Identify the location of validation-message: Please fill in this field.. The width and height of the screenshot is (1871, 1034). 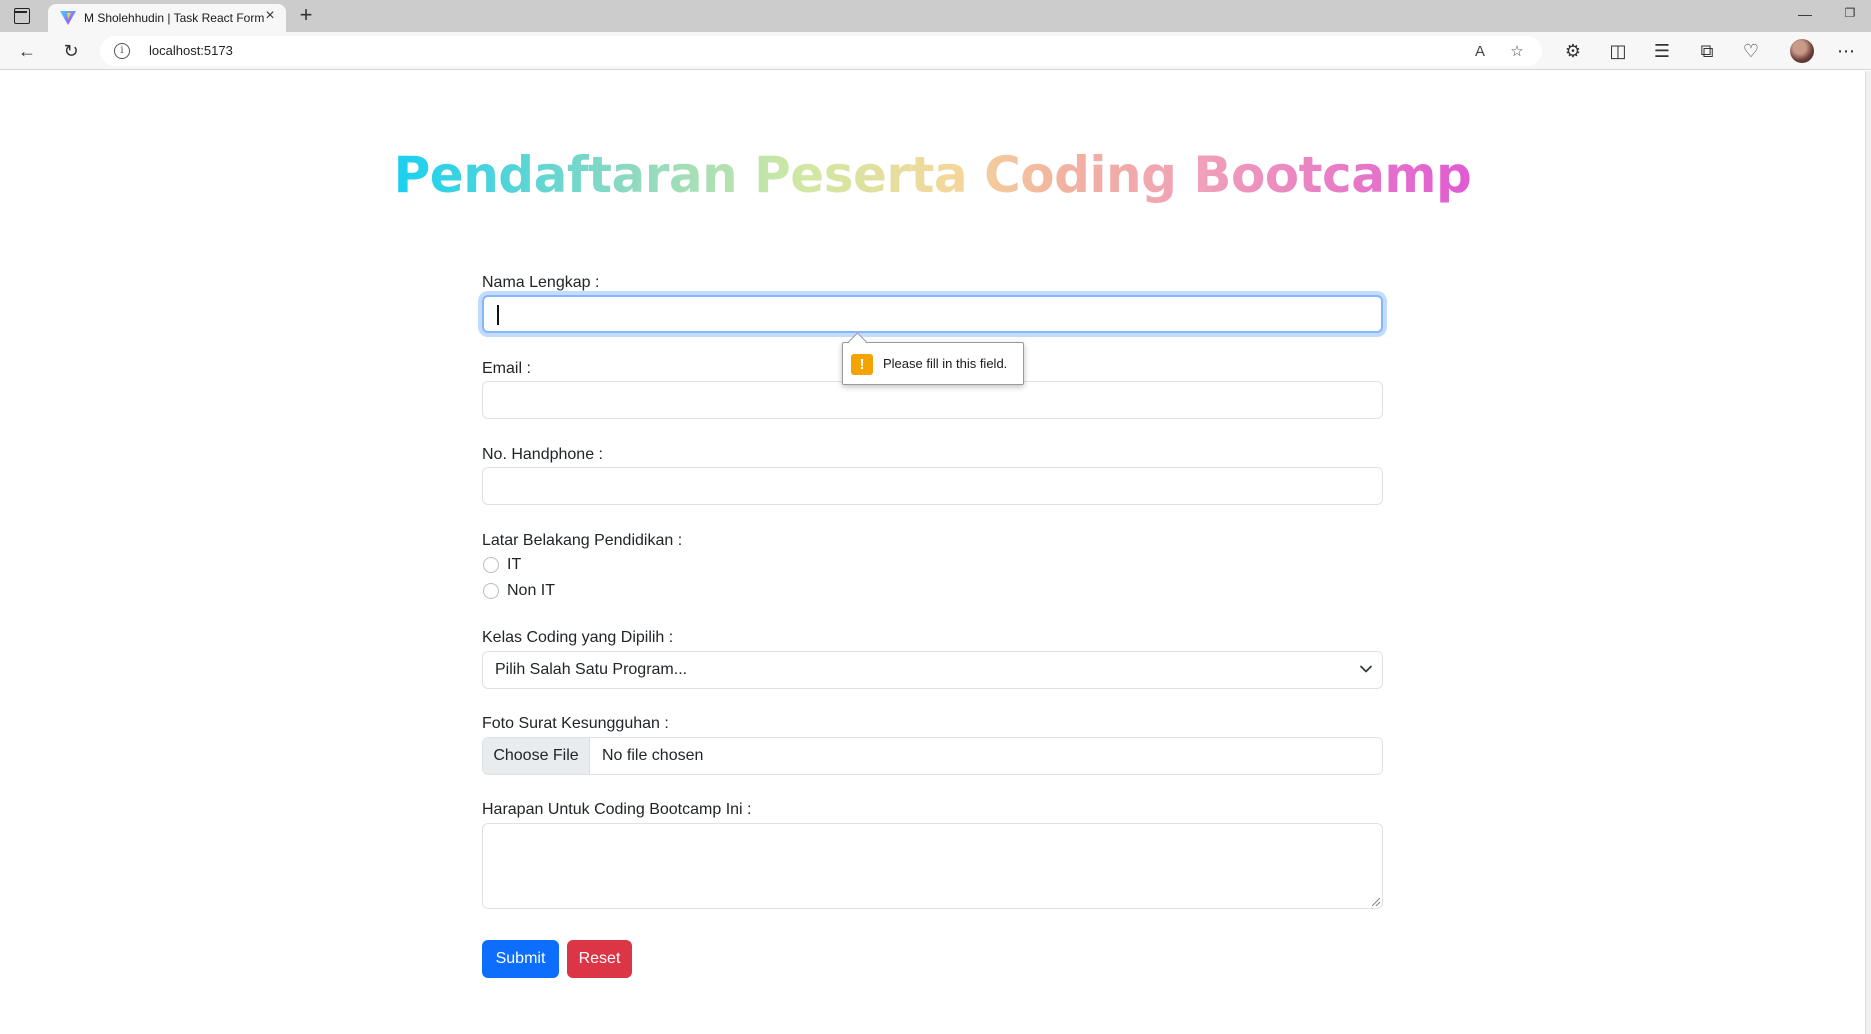
(945, 363).